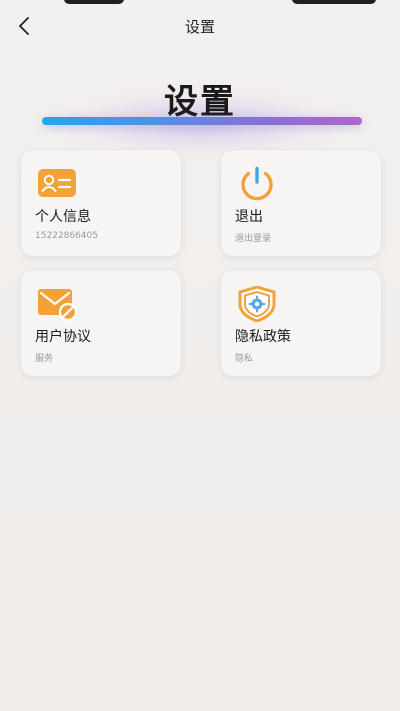 This screenshot has height=711, width=400. What do you see at coordinates (253, 239) in the screenshot?
I see `logout-sub: 退出登录` at bounding box center [253, 239].